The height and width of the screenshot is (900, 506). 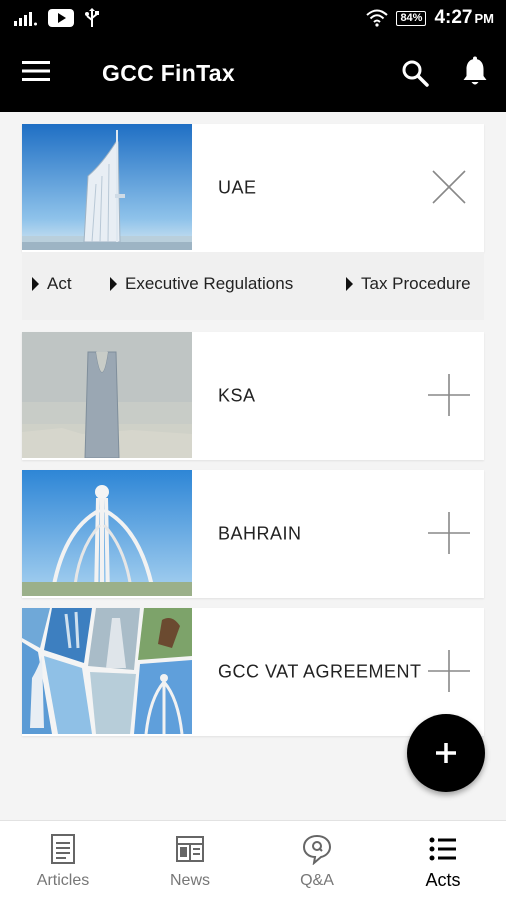 I want to click on qa-bubble-icon, so click(x=317, y=849).